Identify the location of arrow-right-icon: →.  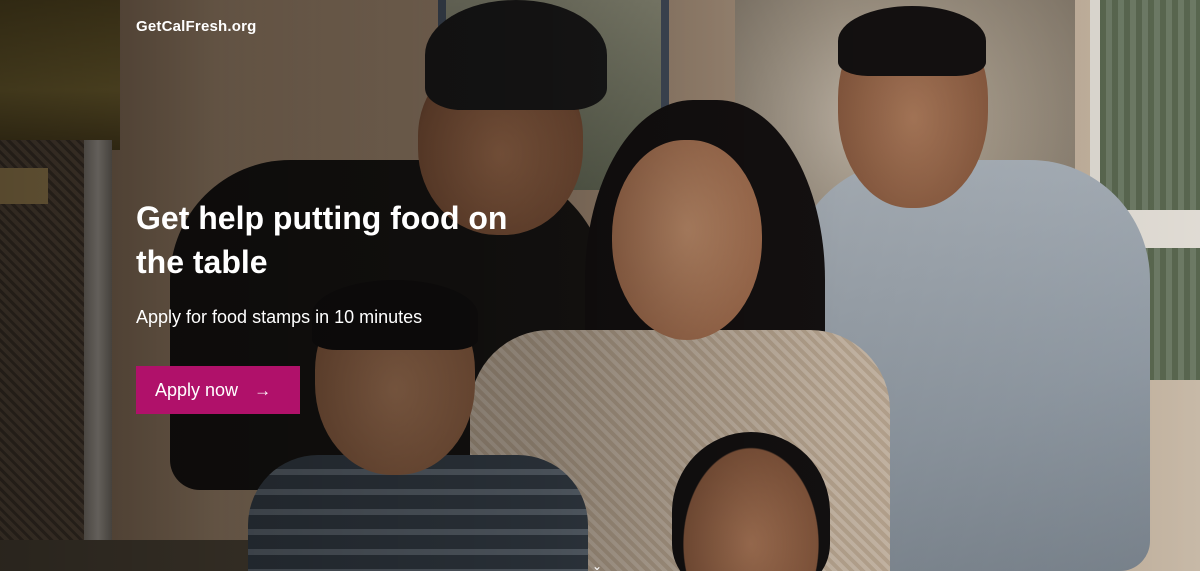
(263, 390).